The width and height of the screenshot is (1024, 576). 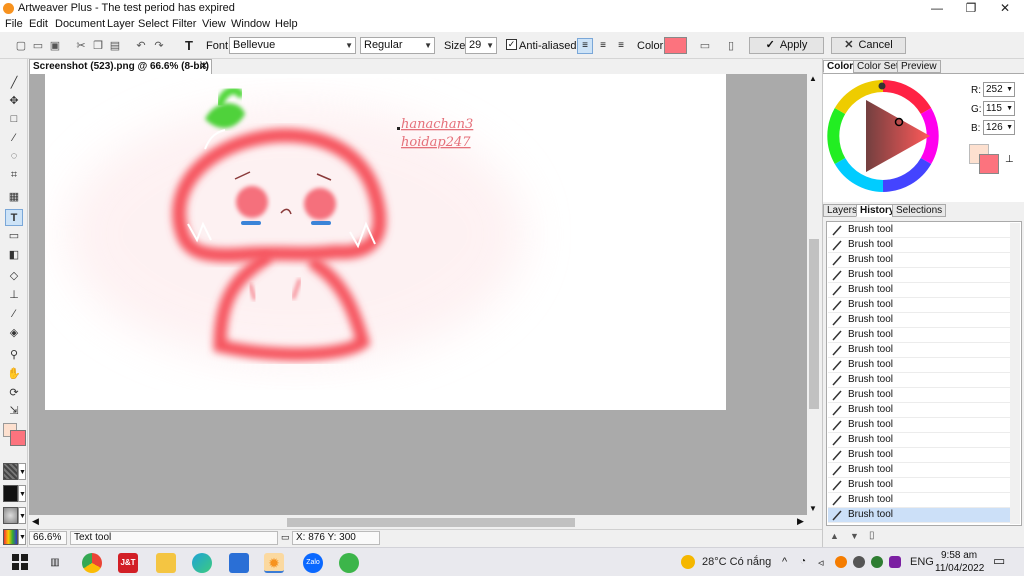 What do you see at coordinates (14, 255) in the screenshot?
I see `gradient-icon: ◧` at bounding box center [14, 255].